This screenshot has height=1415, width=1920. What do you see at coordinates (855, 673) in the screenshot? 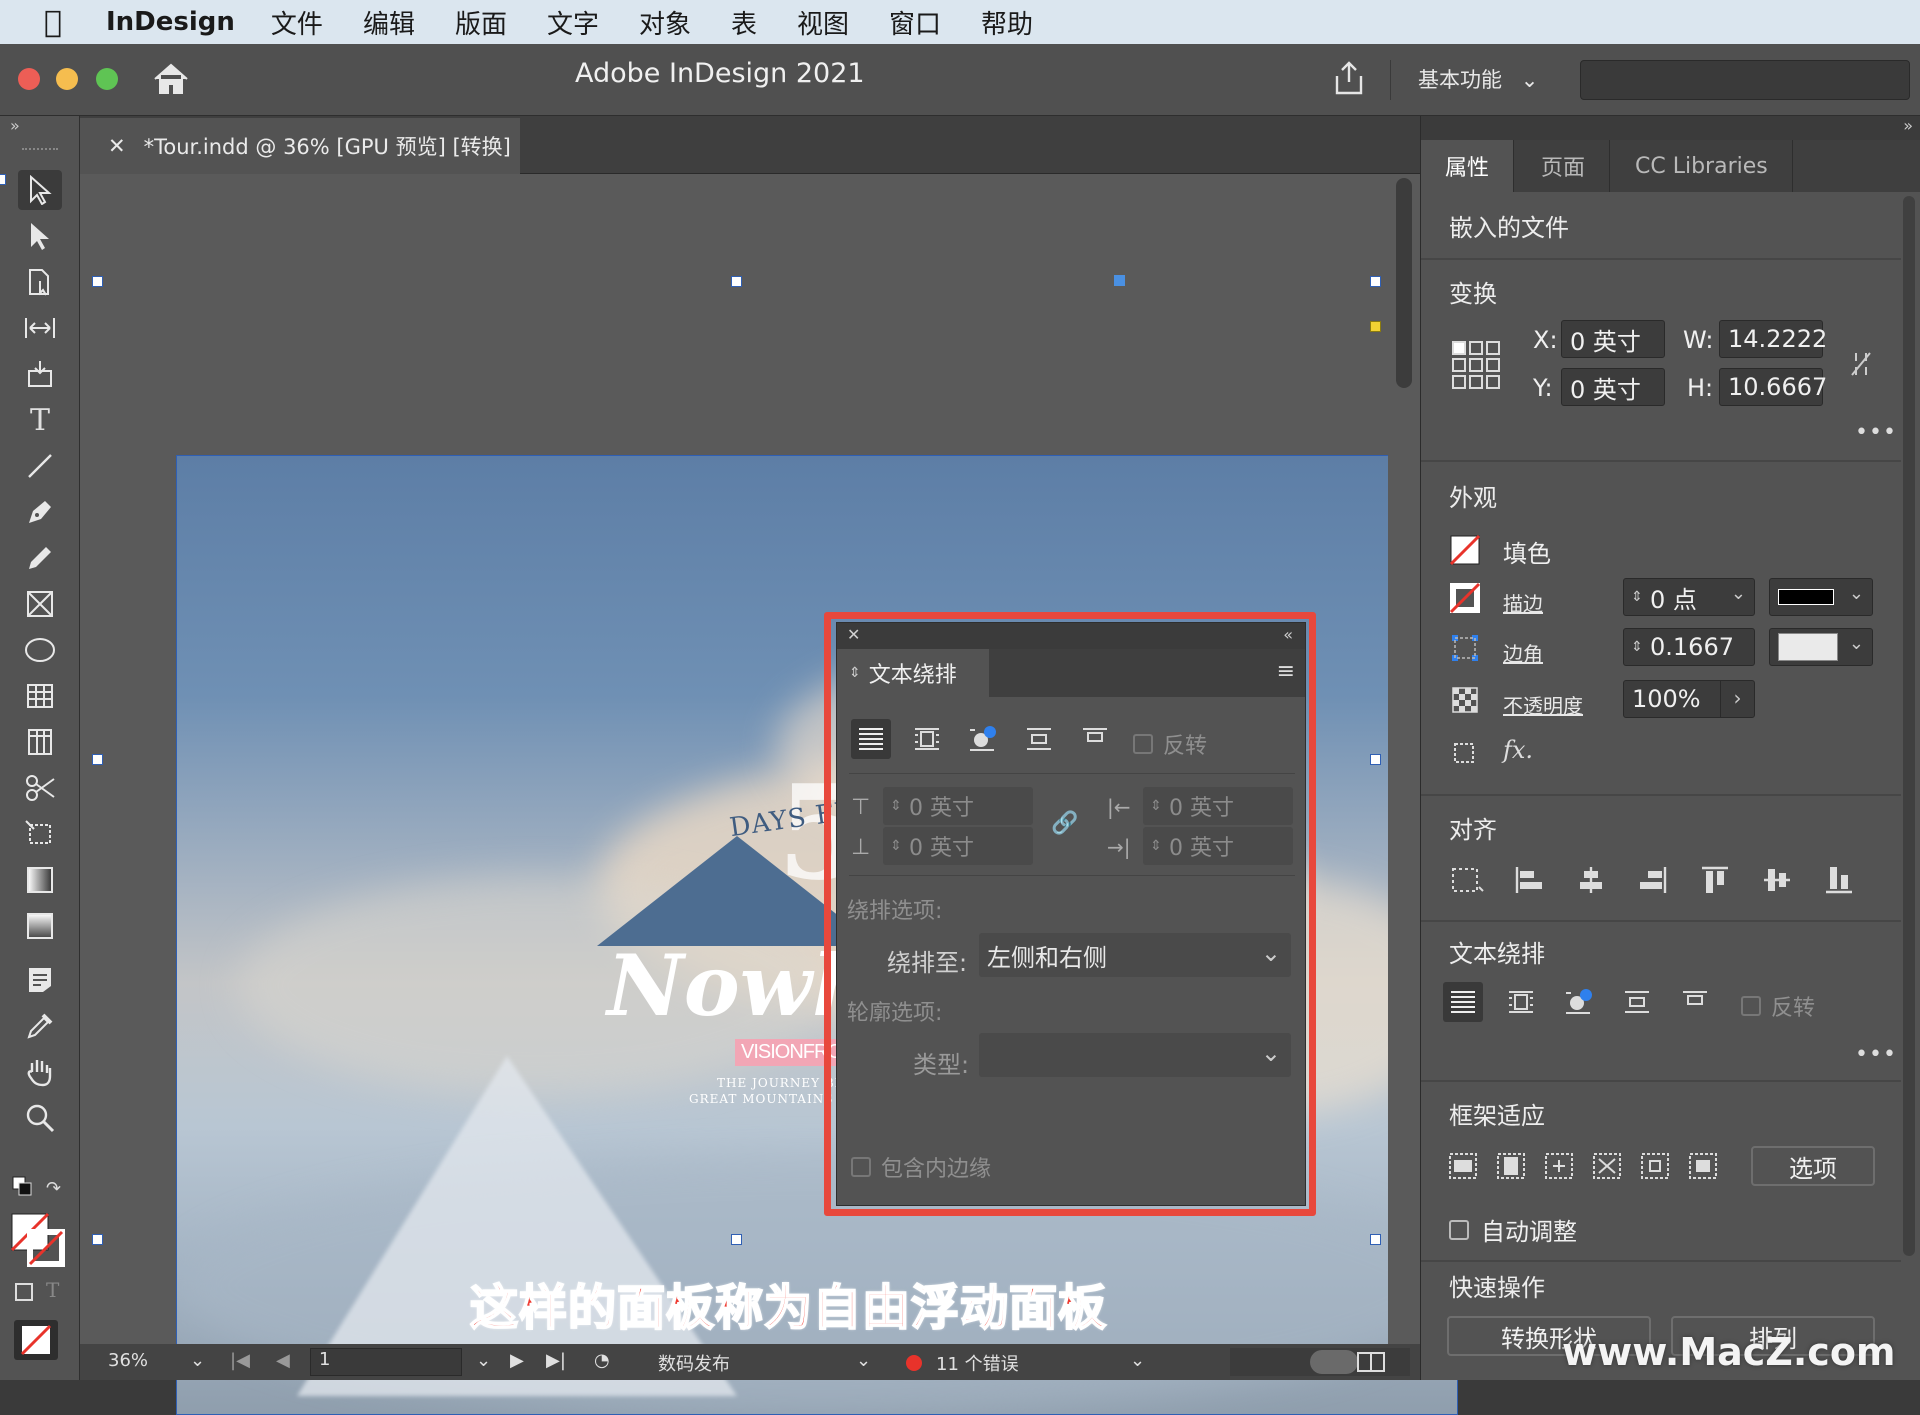
I see `tab-toggle-icon: ⇕` at bounding box center [855, 673].